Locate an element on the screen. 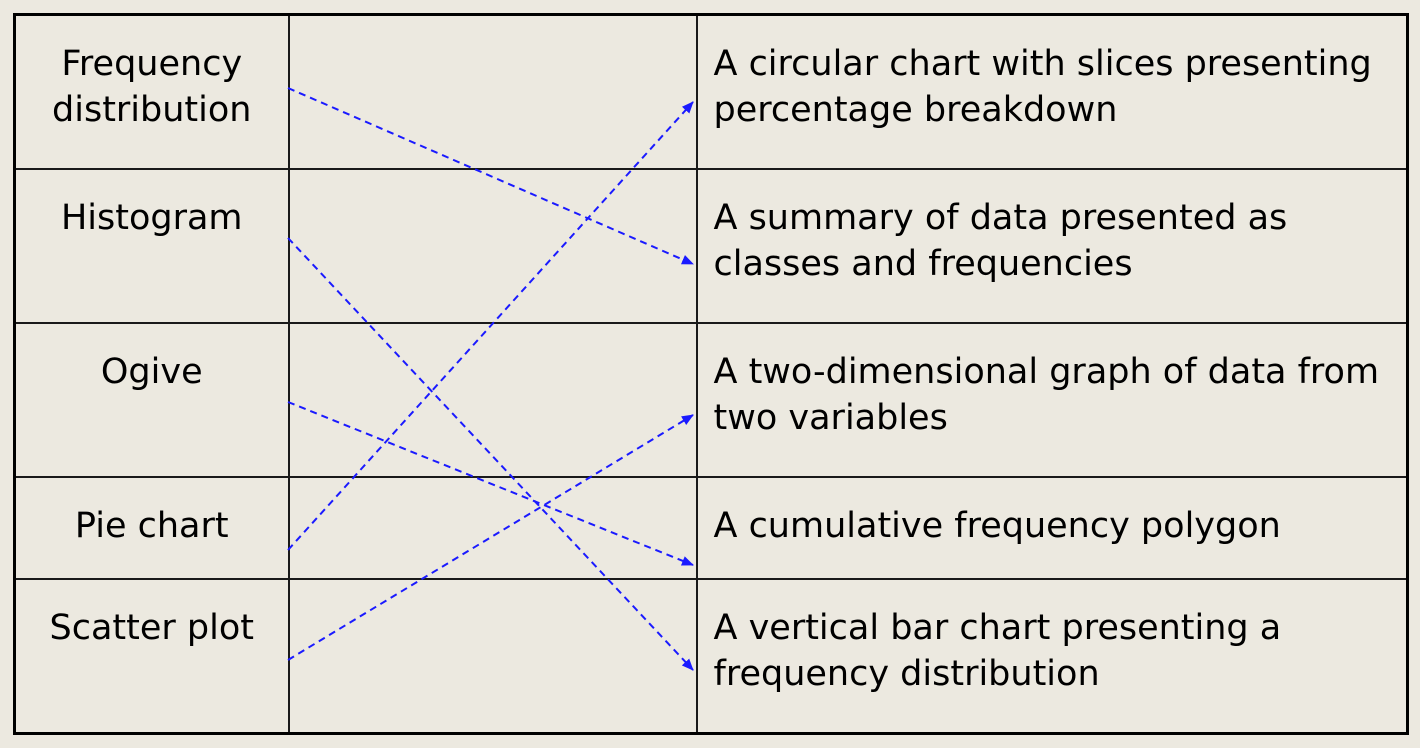 This screenshot has height=748, width=1420. definition-cell: A cumulative frequency polygon is located at coordinates (1052, 527).